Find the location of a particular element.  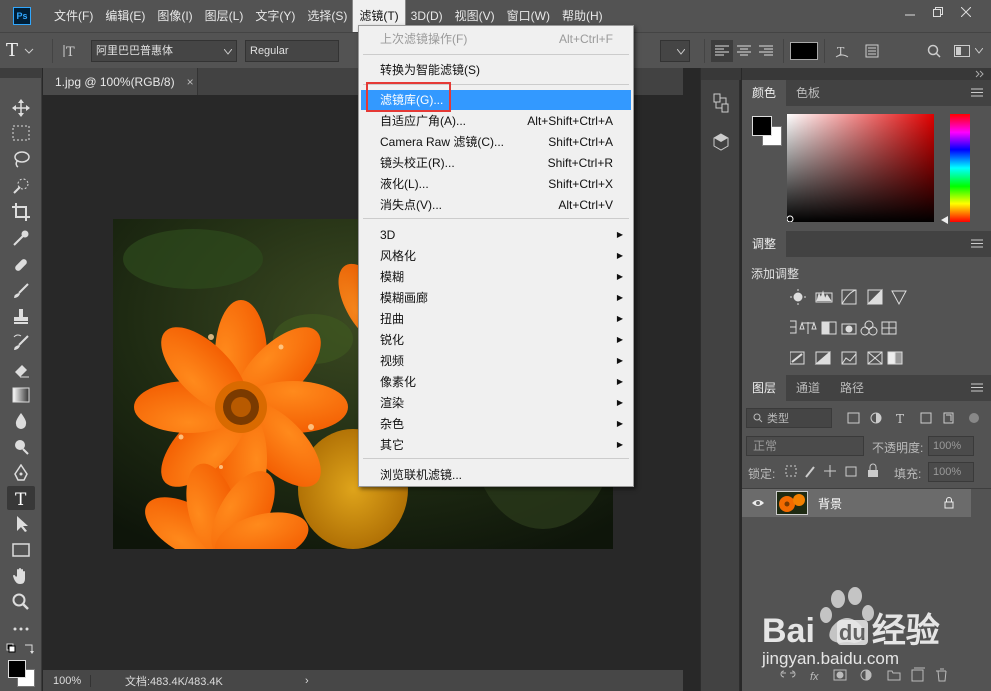

hue-slider is located at coordinates (960, 168).